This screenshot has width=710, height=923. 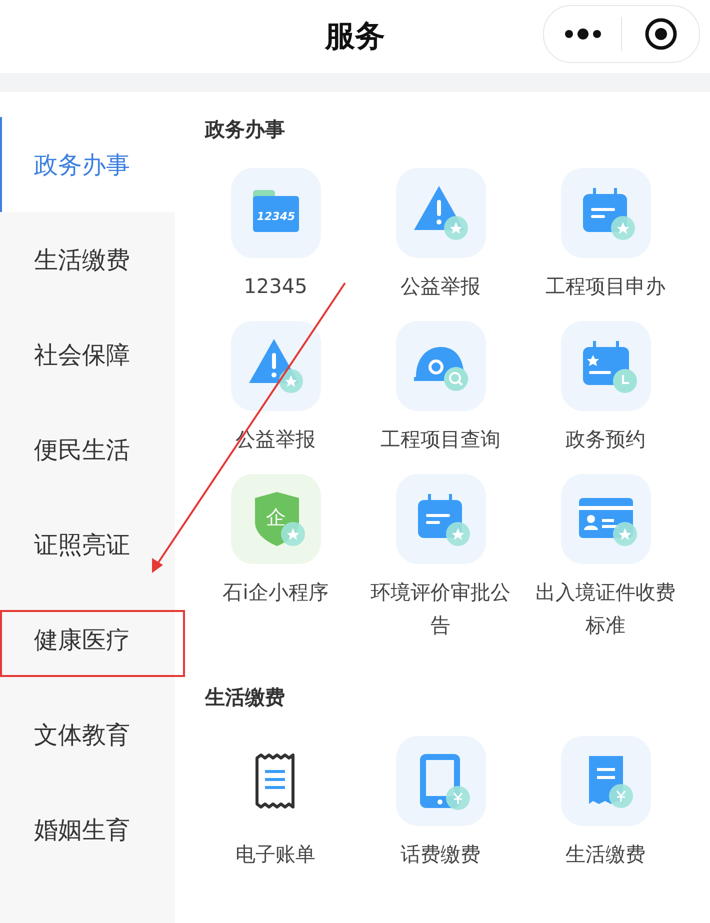 What do you see at coordinates (440, 286) in the screenshot?
I see `service-label: 公益举报` at bounding box center [440, 286].